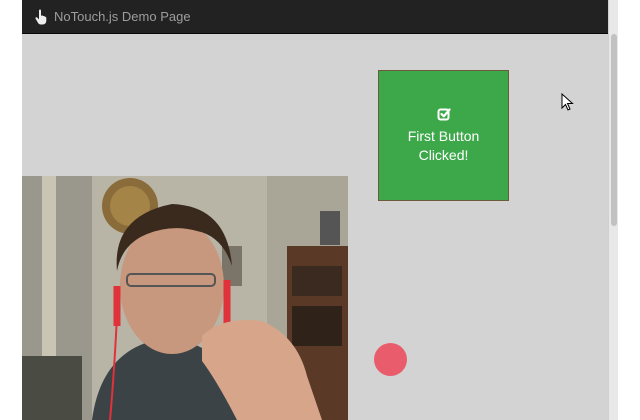 The height and width of the screenshot is (420, 640). Describe the element at coordinates (444, 113) in the screenshot. I see `check-square-icon` at that location.